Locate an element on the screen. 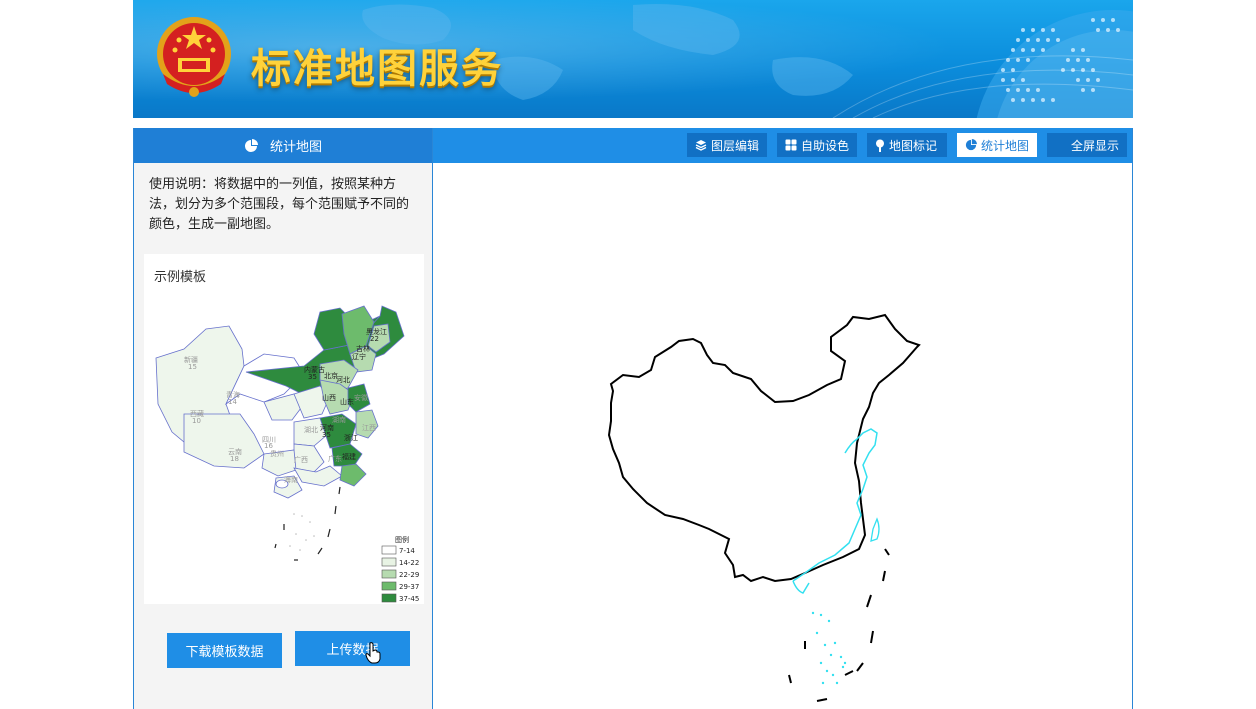 This screenshot has width=1256, height=709. download-template-button: 下载模板数据 is located at coordinates (224, 650).